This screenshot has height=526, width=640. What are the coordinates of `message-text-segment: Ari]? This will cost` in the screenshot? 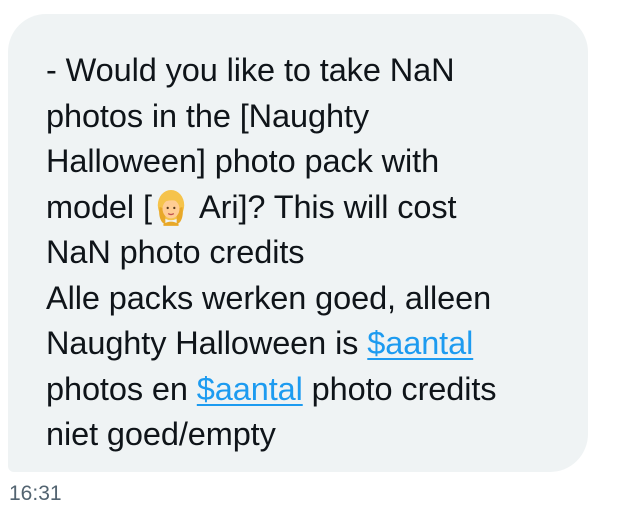 It's located at (324, 206).